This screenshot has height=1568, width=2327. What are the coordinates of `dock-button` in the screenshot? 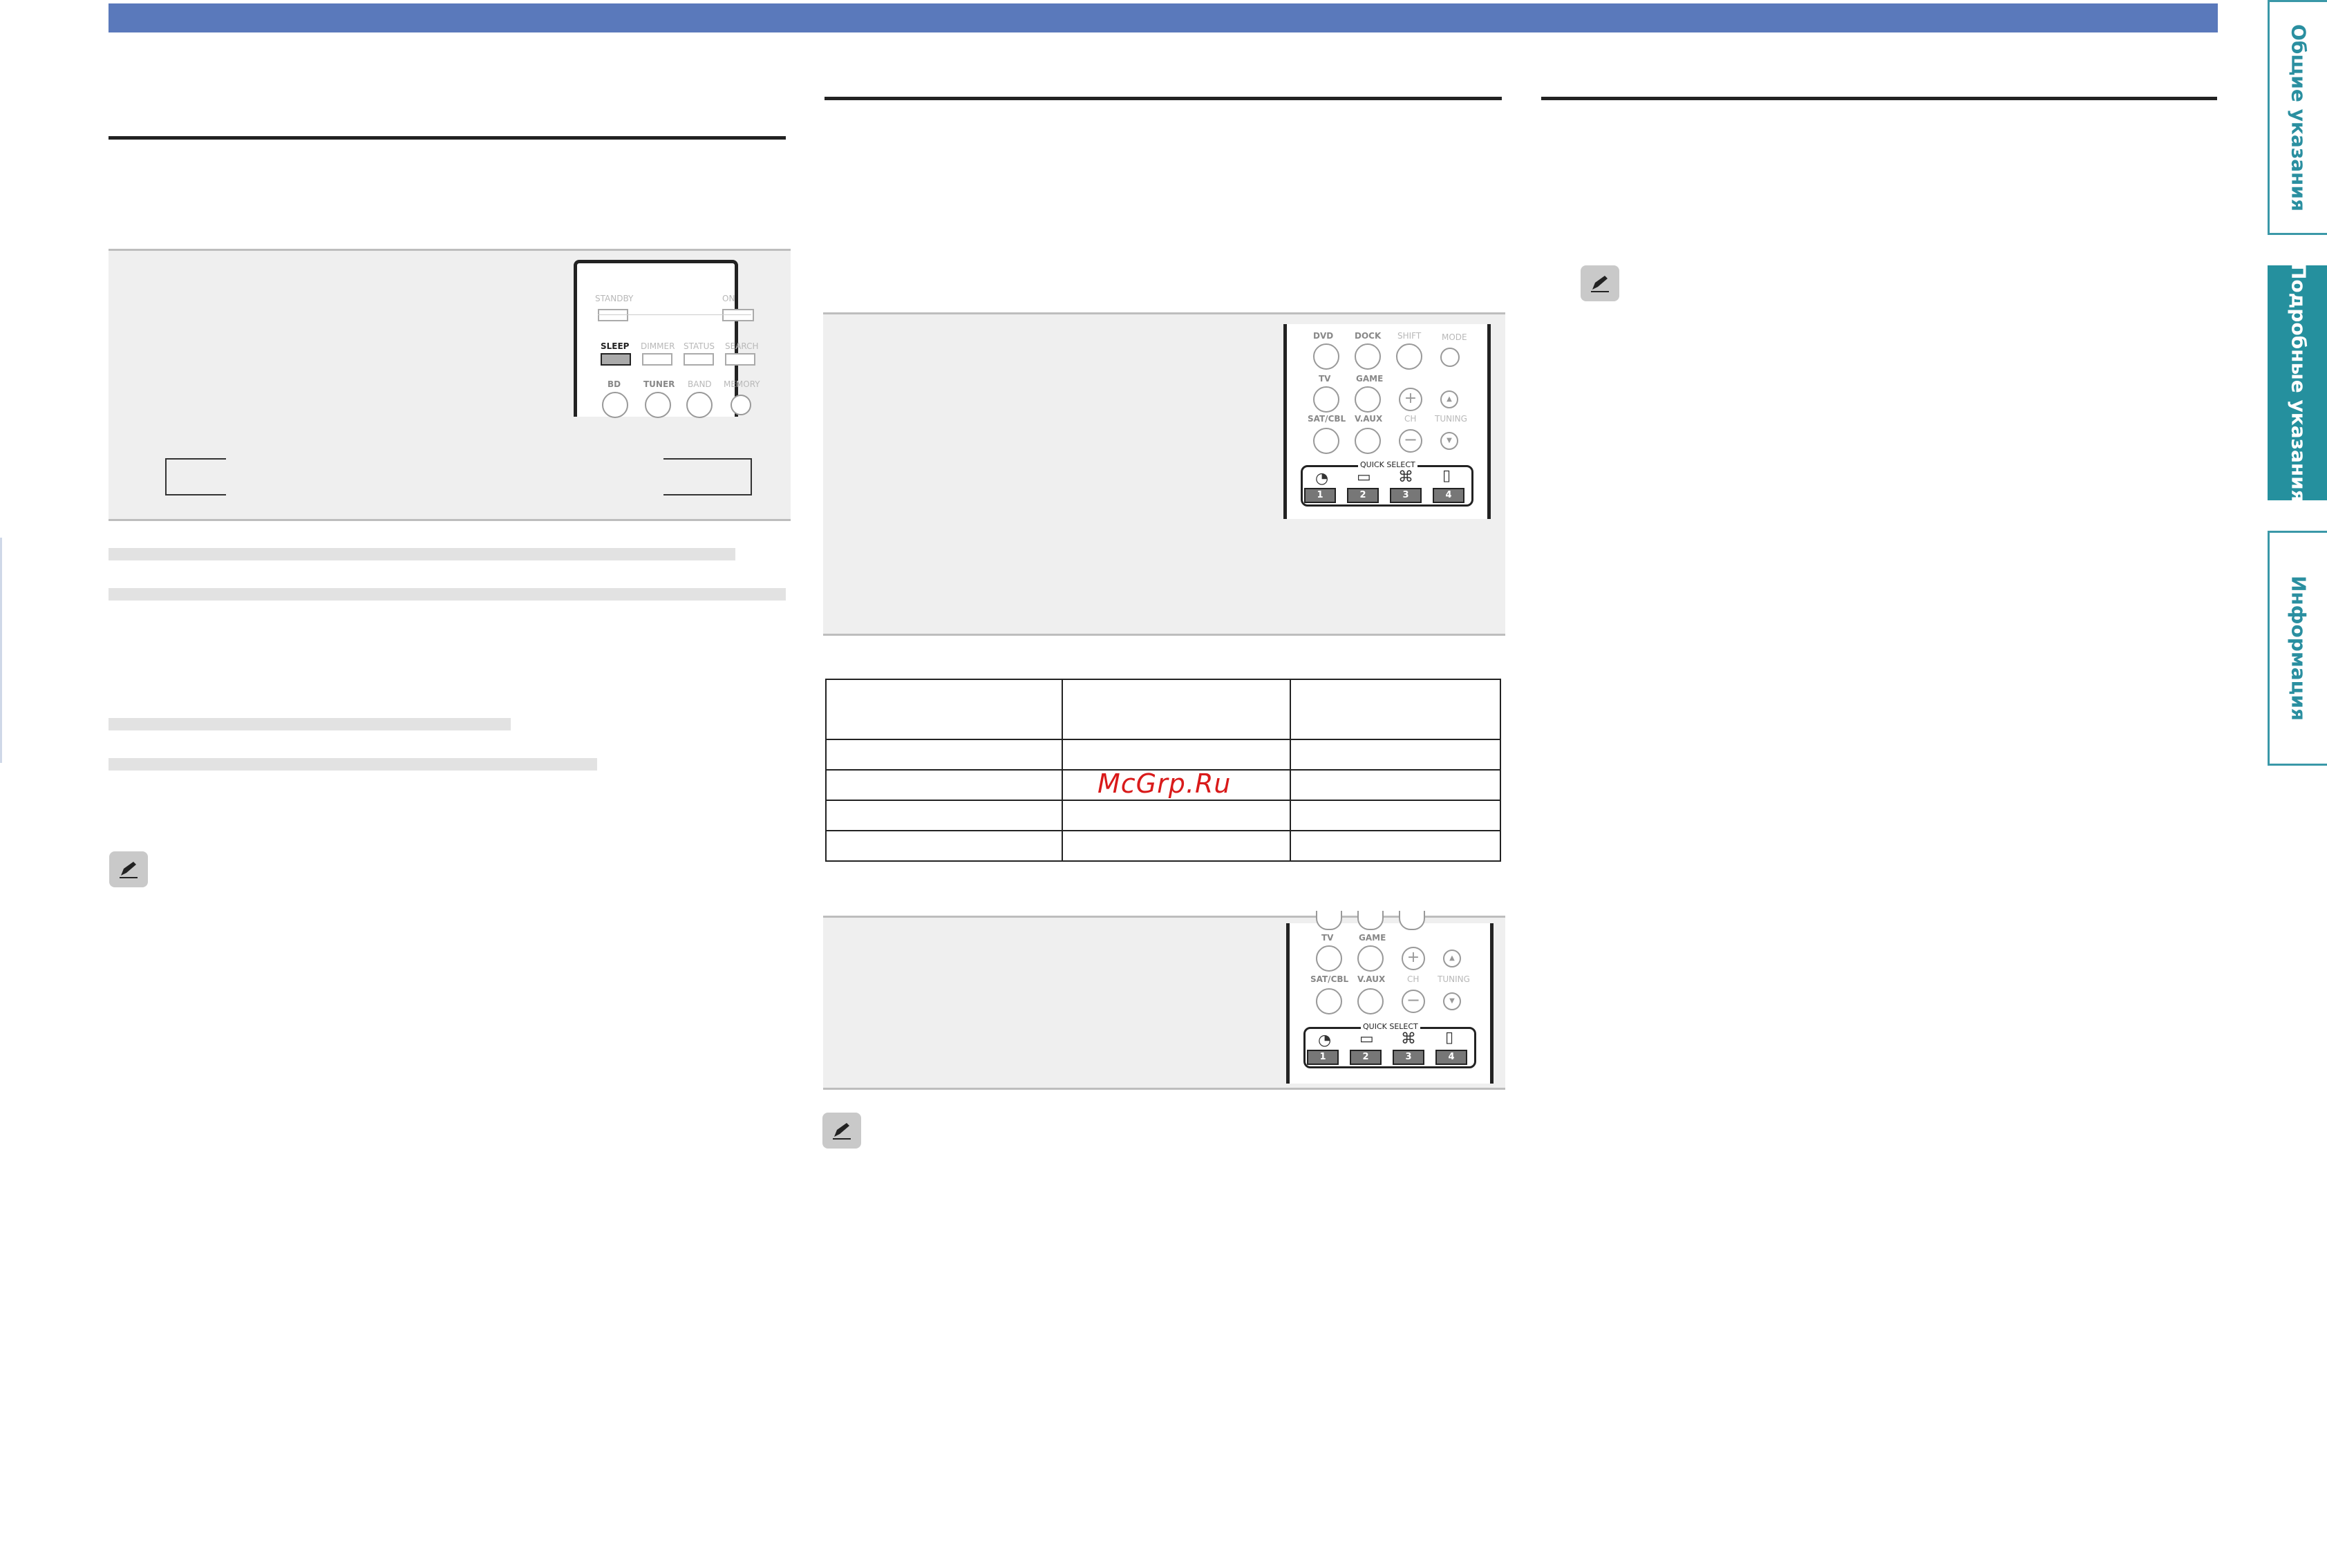 It's located at (1368, 356).